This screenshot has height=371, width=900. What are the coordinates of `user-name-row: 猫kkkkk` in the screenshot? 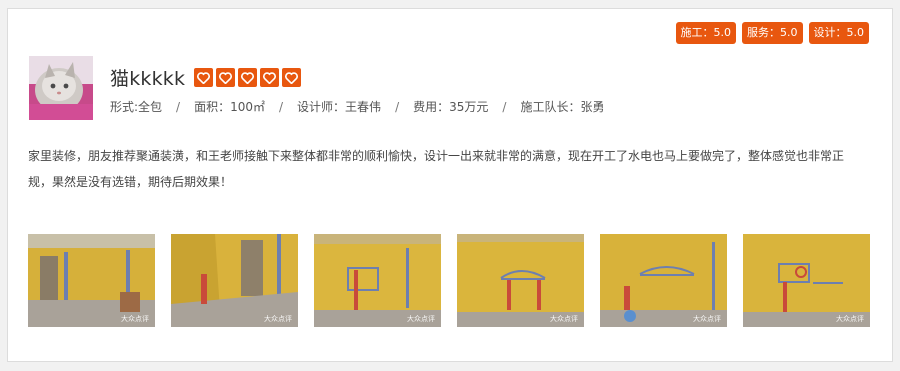 It's located at (206, 77).